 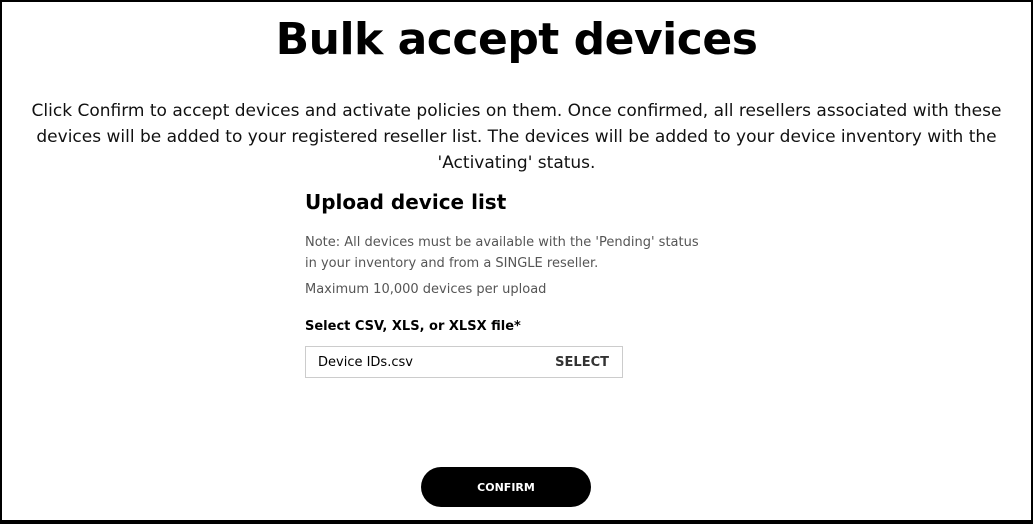 What do you see at coordinates (365, 362) in the screenshot?
I see `file-name: Device IDs.csv` at bounding box center [365, 362].